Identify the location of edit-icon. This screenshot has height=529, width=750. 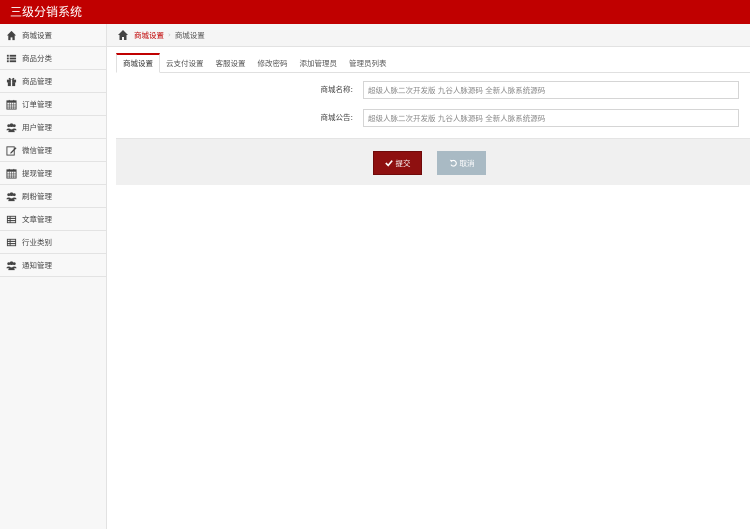
(11, 150).